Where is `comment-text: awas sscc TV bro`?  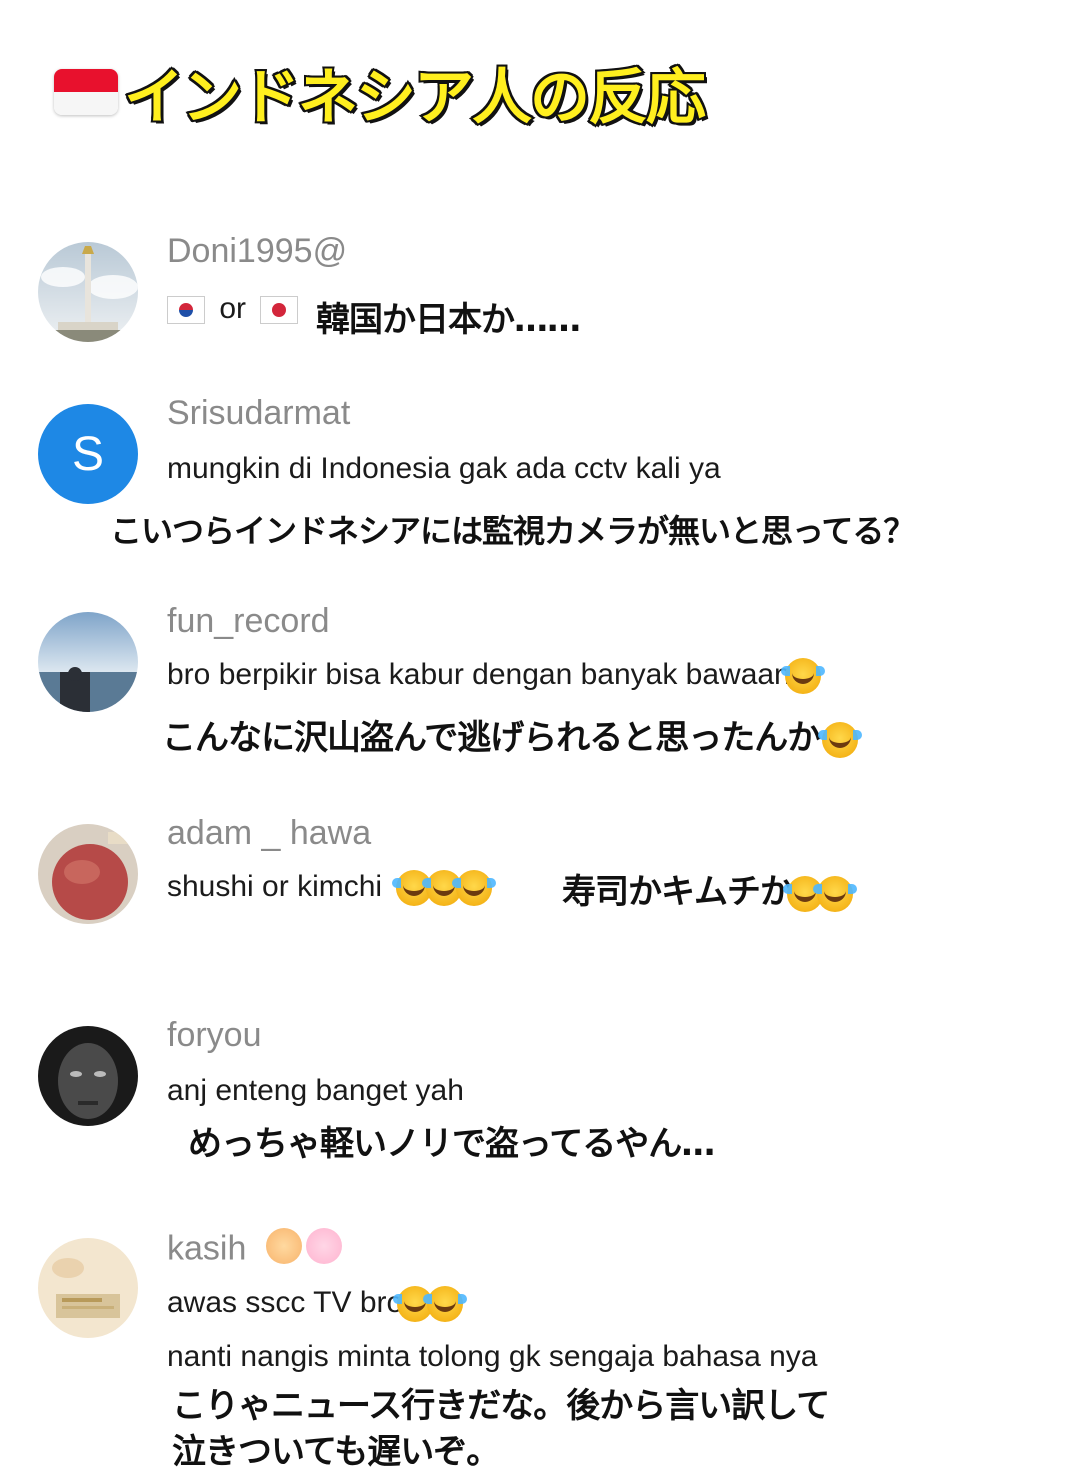 comment-text: awas sscc TV bro is located at coordinates (317, 1304).